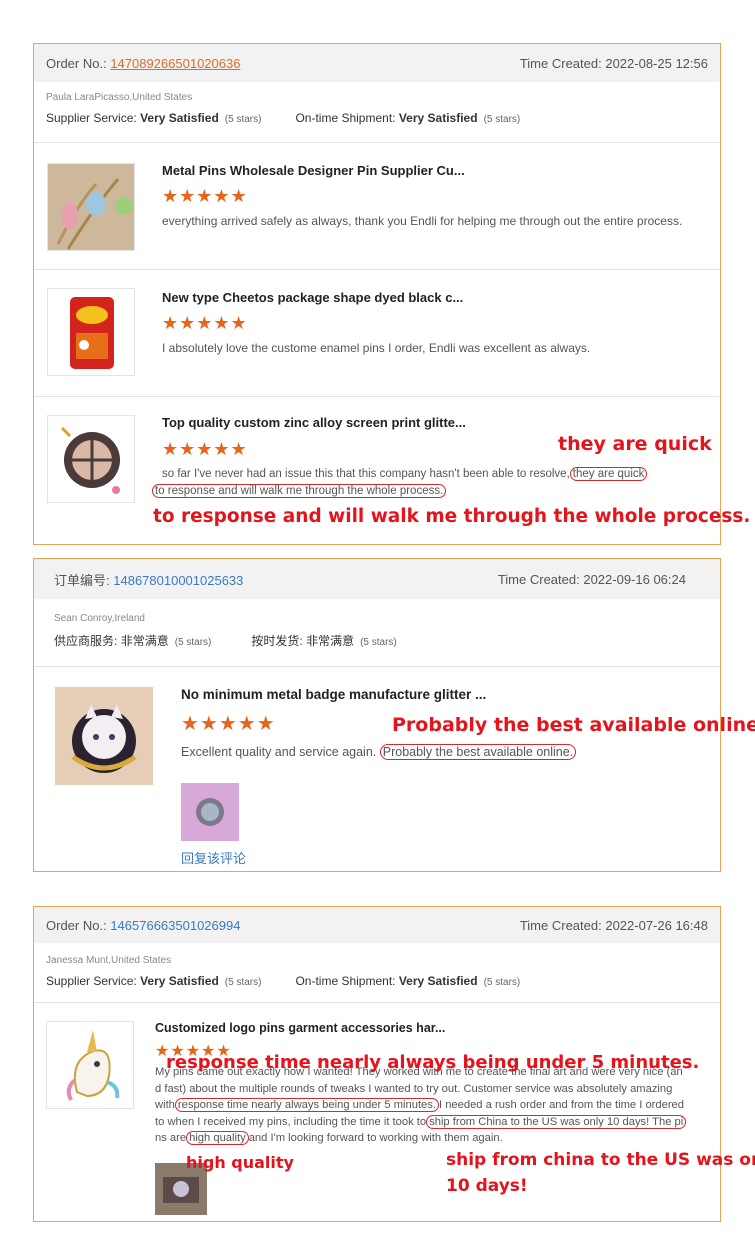 The image size is (755, 1251). Describe the element at coordinates (213, 857) in the screenshot. I see `reply-link: 回复该评论` at that location.